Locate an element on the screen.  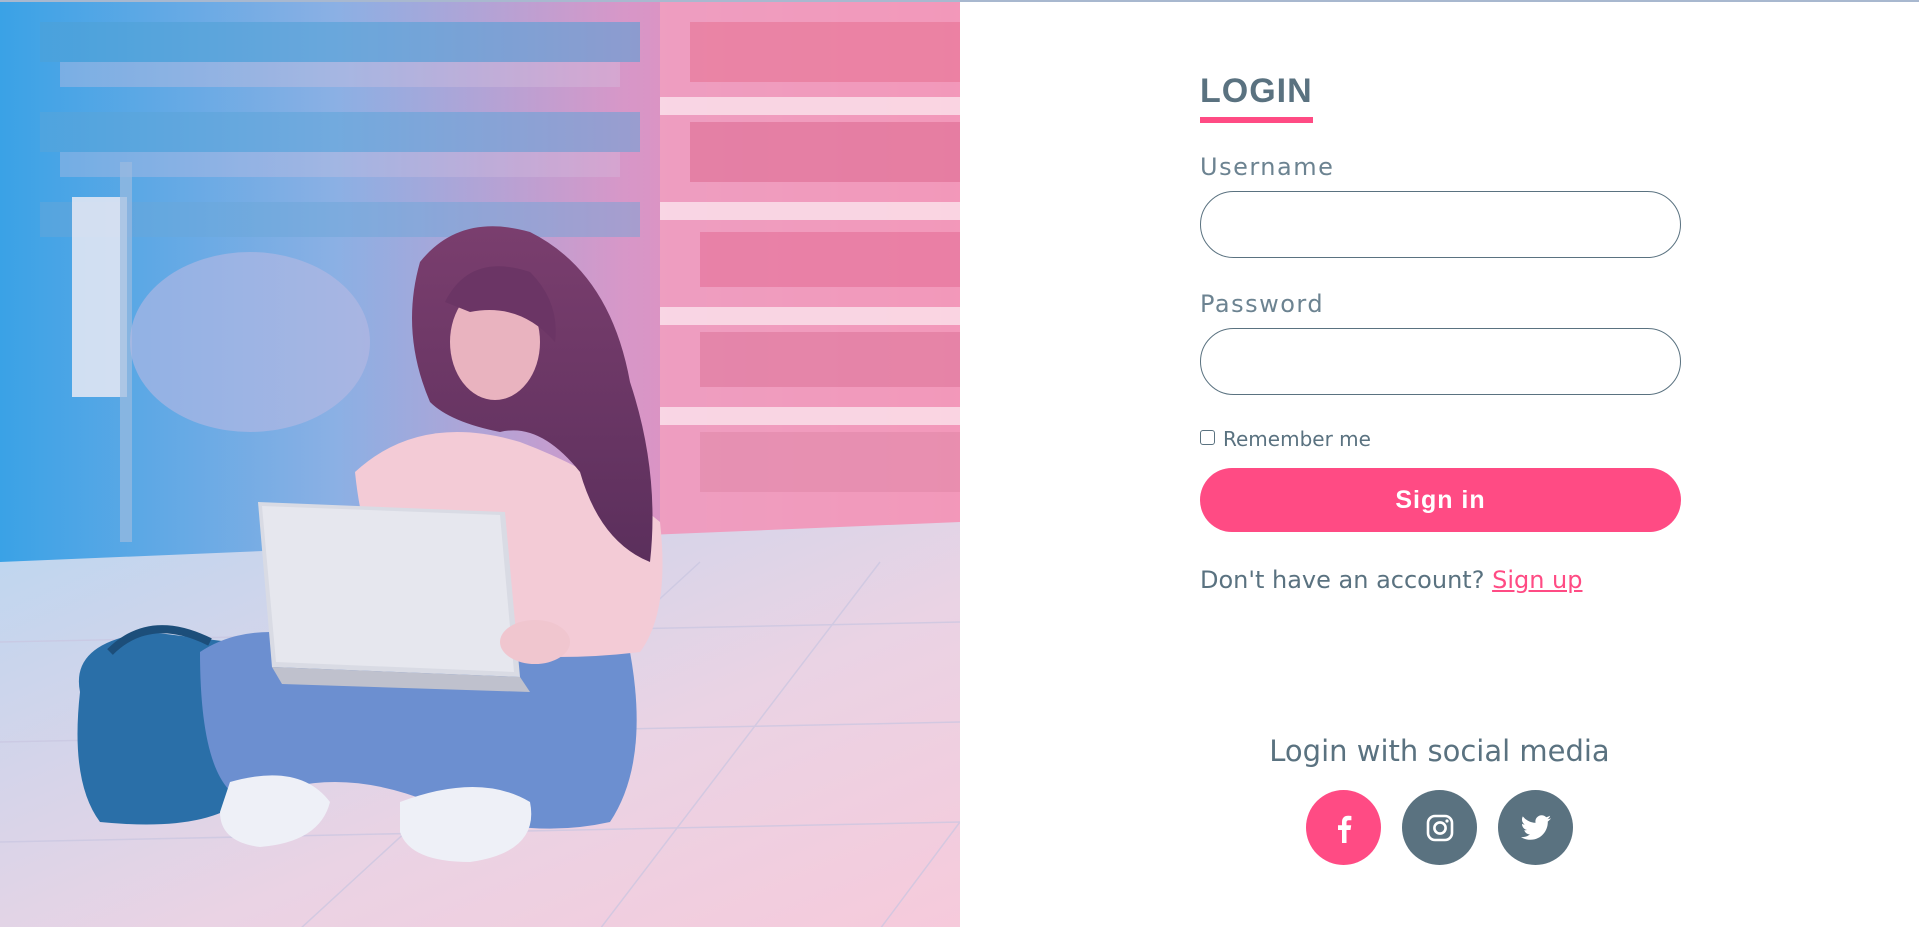
username-input is located at coordinates (1440, 224).